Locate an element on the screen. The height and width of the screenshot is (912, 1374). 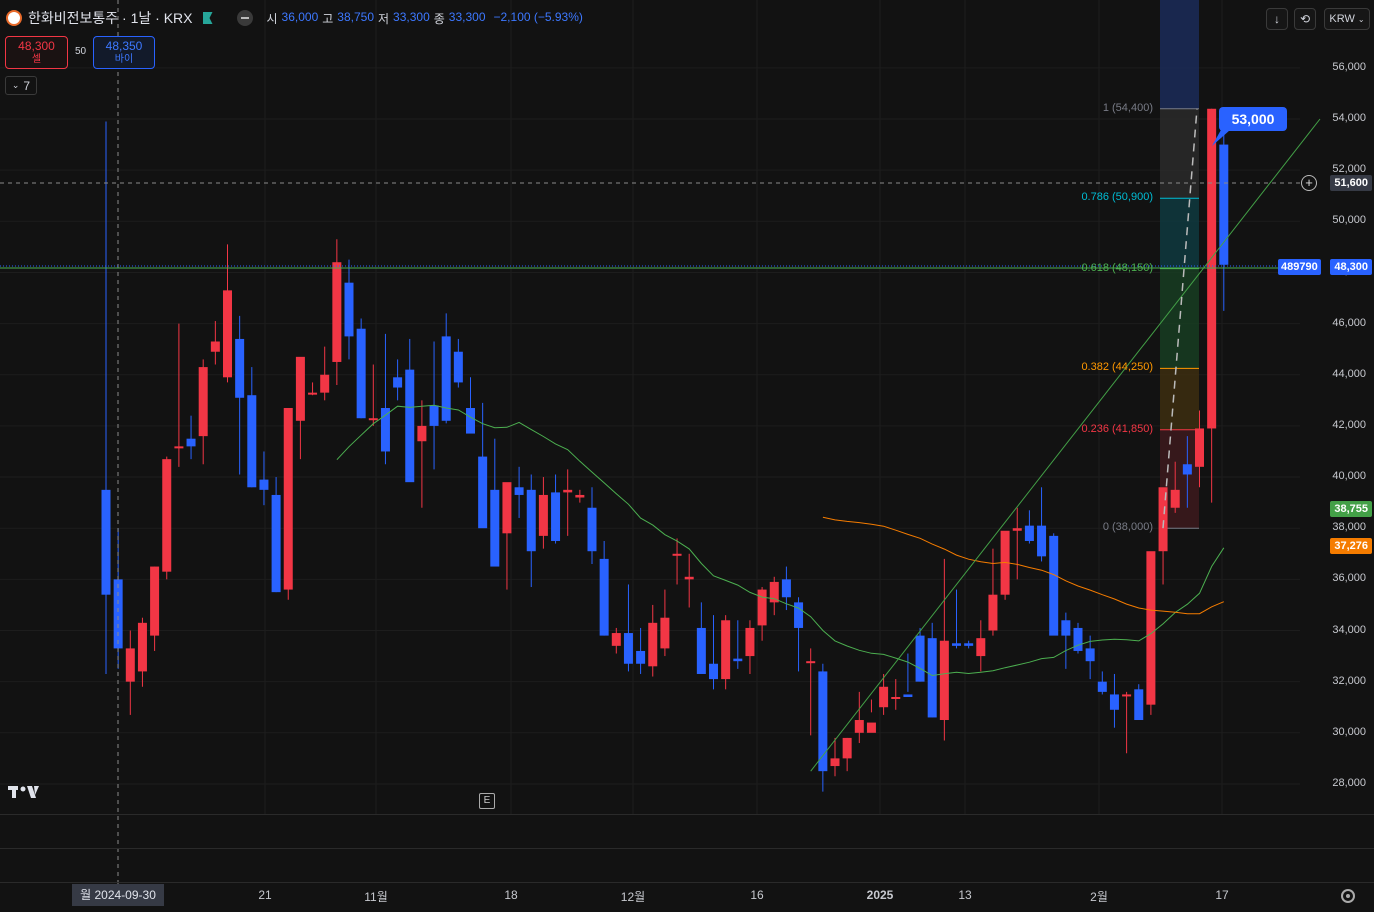
price-axis-tick: 44,000 is located at coordinates (1349, 373).